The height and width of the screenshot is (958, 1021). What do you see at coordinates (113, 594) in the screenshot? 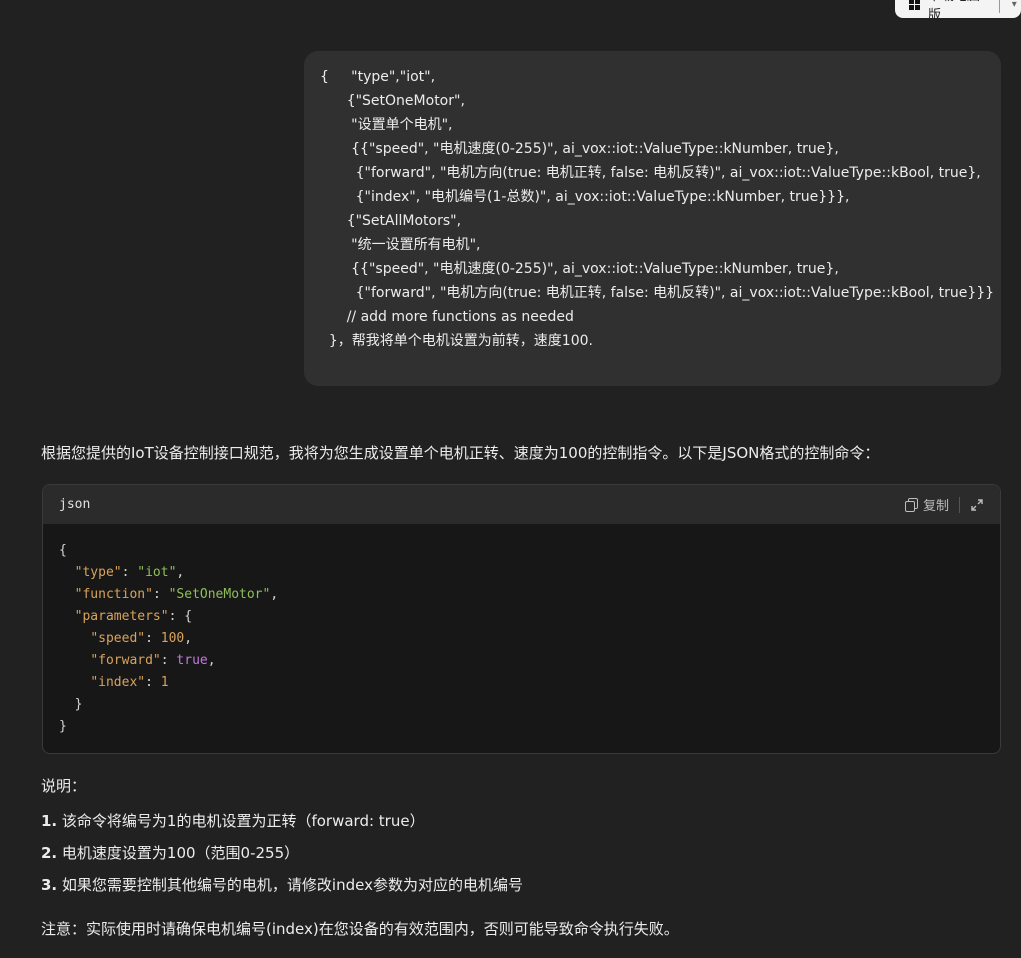
I see `code-token: "function"` at bounding box center [113, 594].